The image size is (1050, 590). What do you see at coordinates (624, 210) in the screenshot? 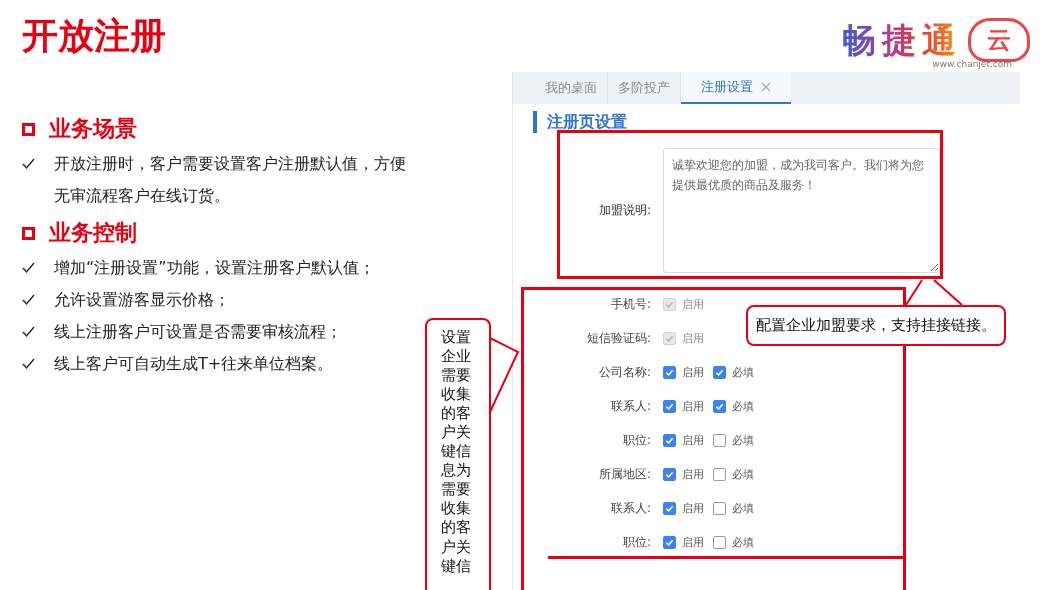
I see `field-label: 加盟说明:` at bounding box center [624, 210].